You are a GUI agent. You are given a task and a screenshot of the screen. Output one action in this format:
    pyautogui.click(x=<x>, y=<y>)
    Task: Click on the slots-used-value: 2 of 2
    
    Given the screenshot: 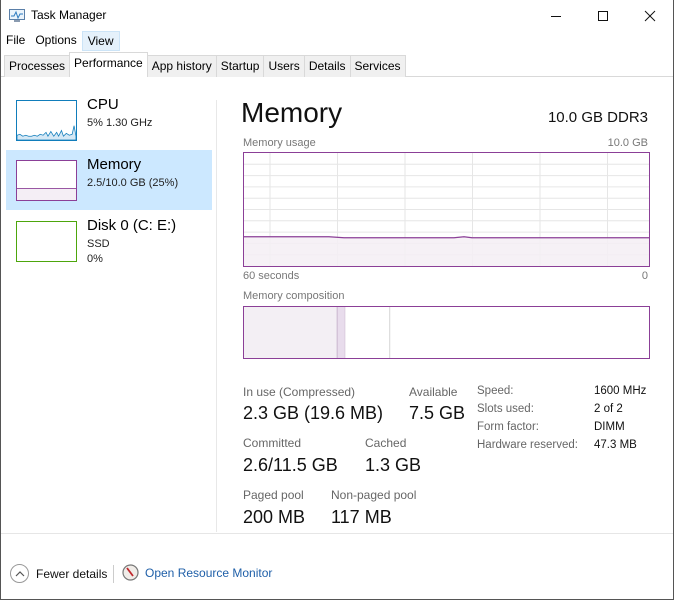 What is the action you would take?
    pyautogui.click(x=608, y=409)
    